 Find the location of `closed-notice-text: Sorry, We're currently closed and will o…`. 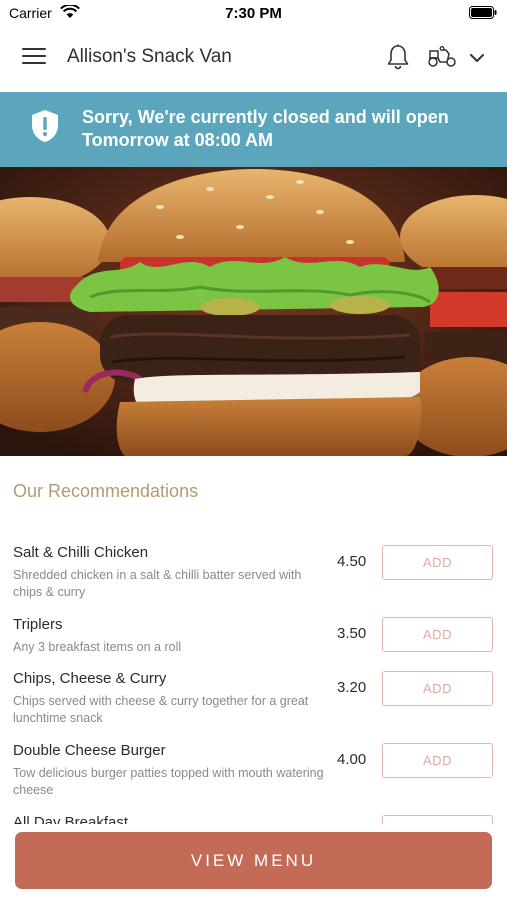

closed-notice-text: Sorry, We're currently closed and will o… is located at coordinates (292, 129).